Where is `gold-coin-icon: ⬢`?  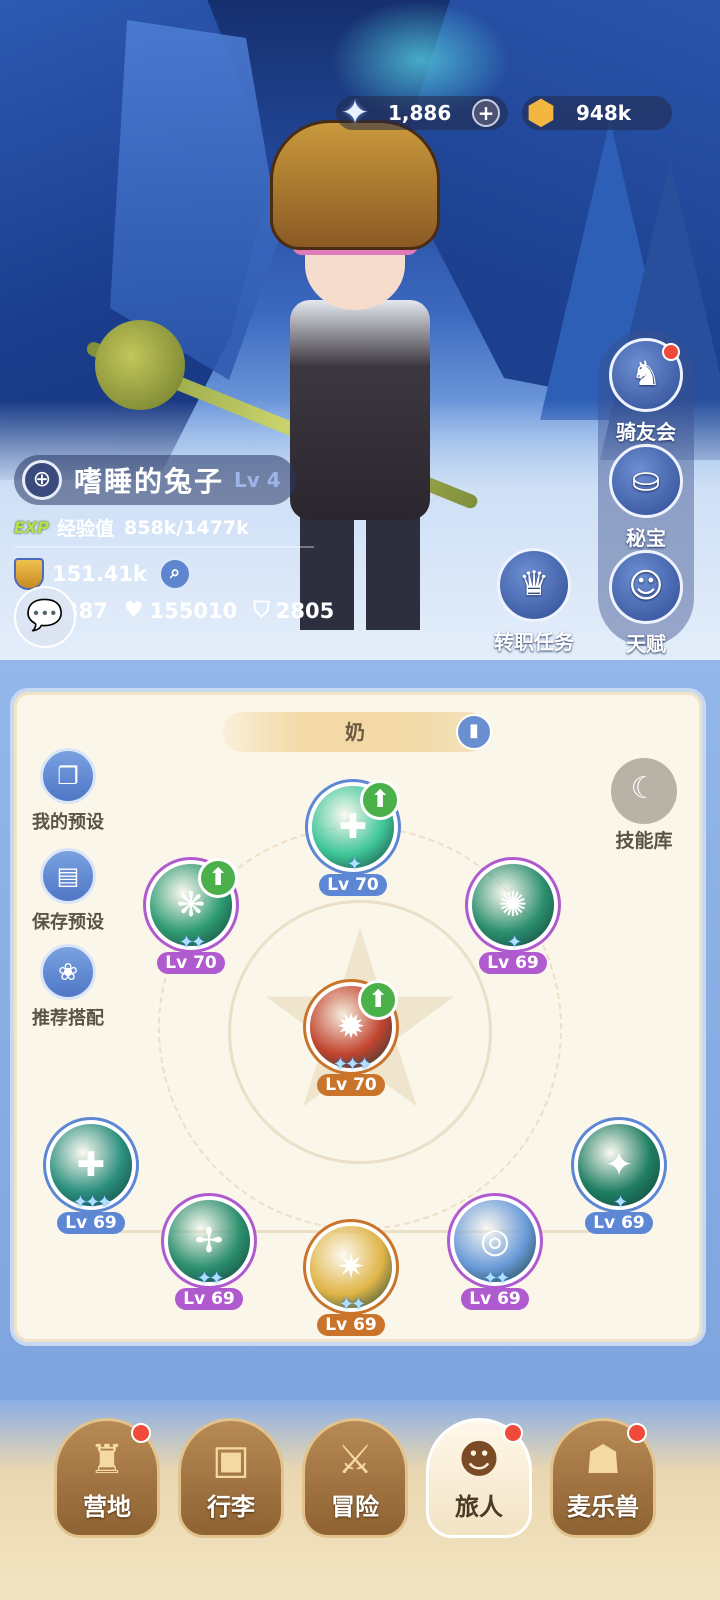 gold-coin-icon: ⬢ is located at coordinates (541, 113).